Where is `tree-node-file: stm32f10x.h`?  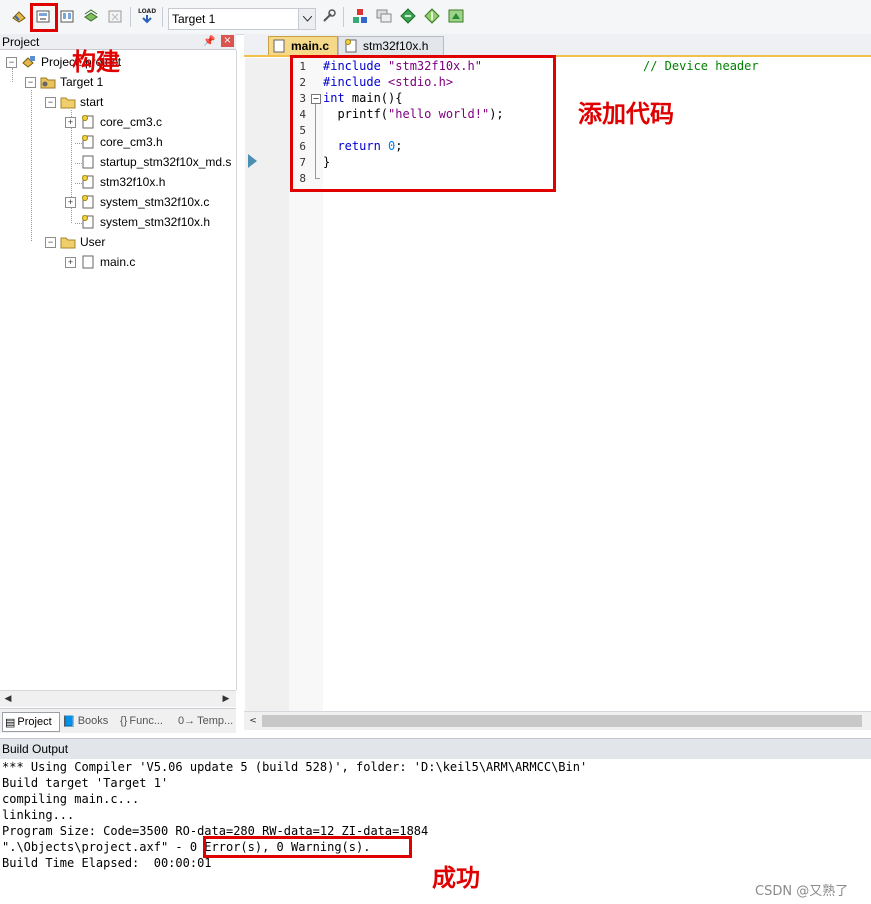 tree-node-file: stm32f10x.h is located at coordinates (115, 182).